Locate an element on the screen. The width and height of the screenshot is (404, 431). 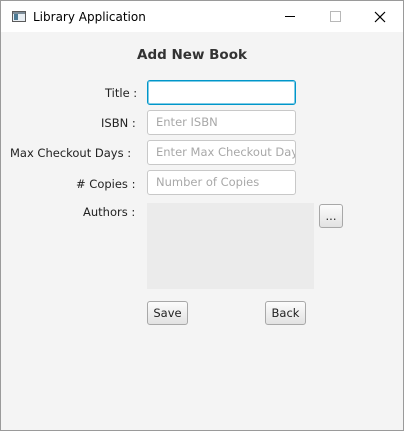
title-label: Title : is located at coordinates (121, 93).